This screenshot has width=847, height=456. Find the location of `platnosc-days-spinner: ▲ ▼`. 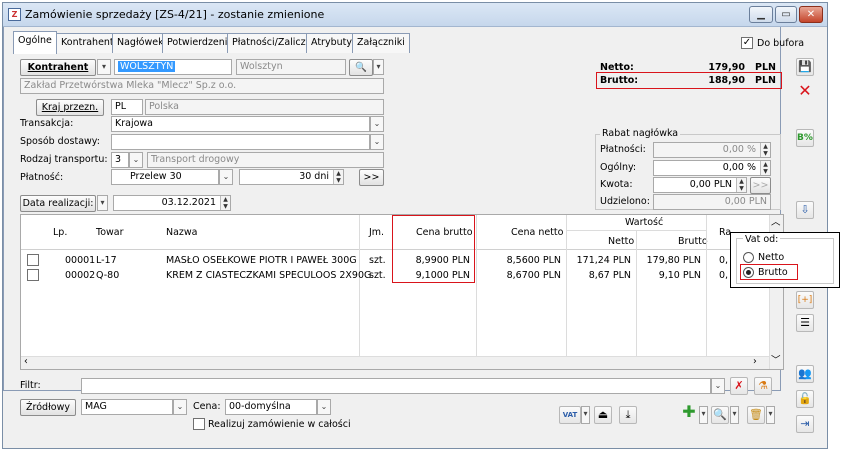

platnosc-days-spinner: ▲ ▼ is located at coordinates (338, 177).